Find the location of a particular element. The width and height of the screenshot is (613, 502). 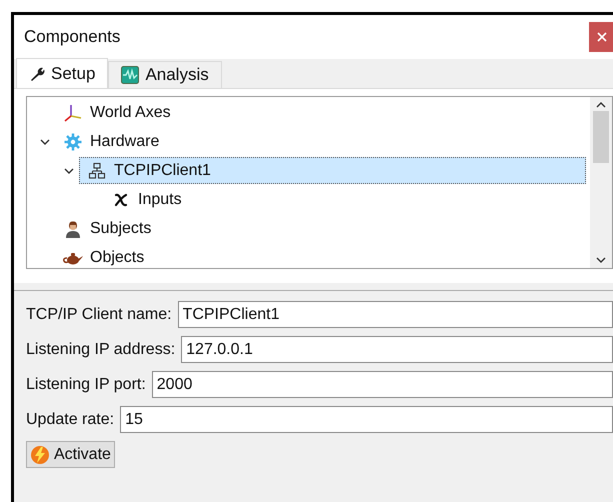

input-field: 15 is located at coordinates (366, 419).